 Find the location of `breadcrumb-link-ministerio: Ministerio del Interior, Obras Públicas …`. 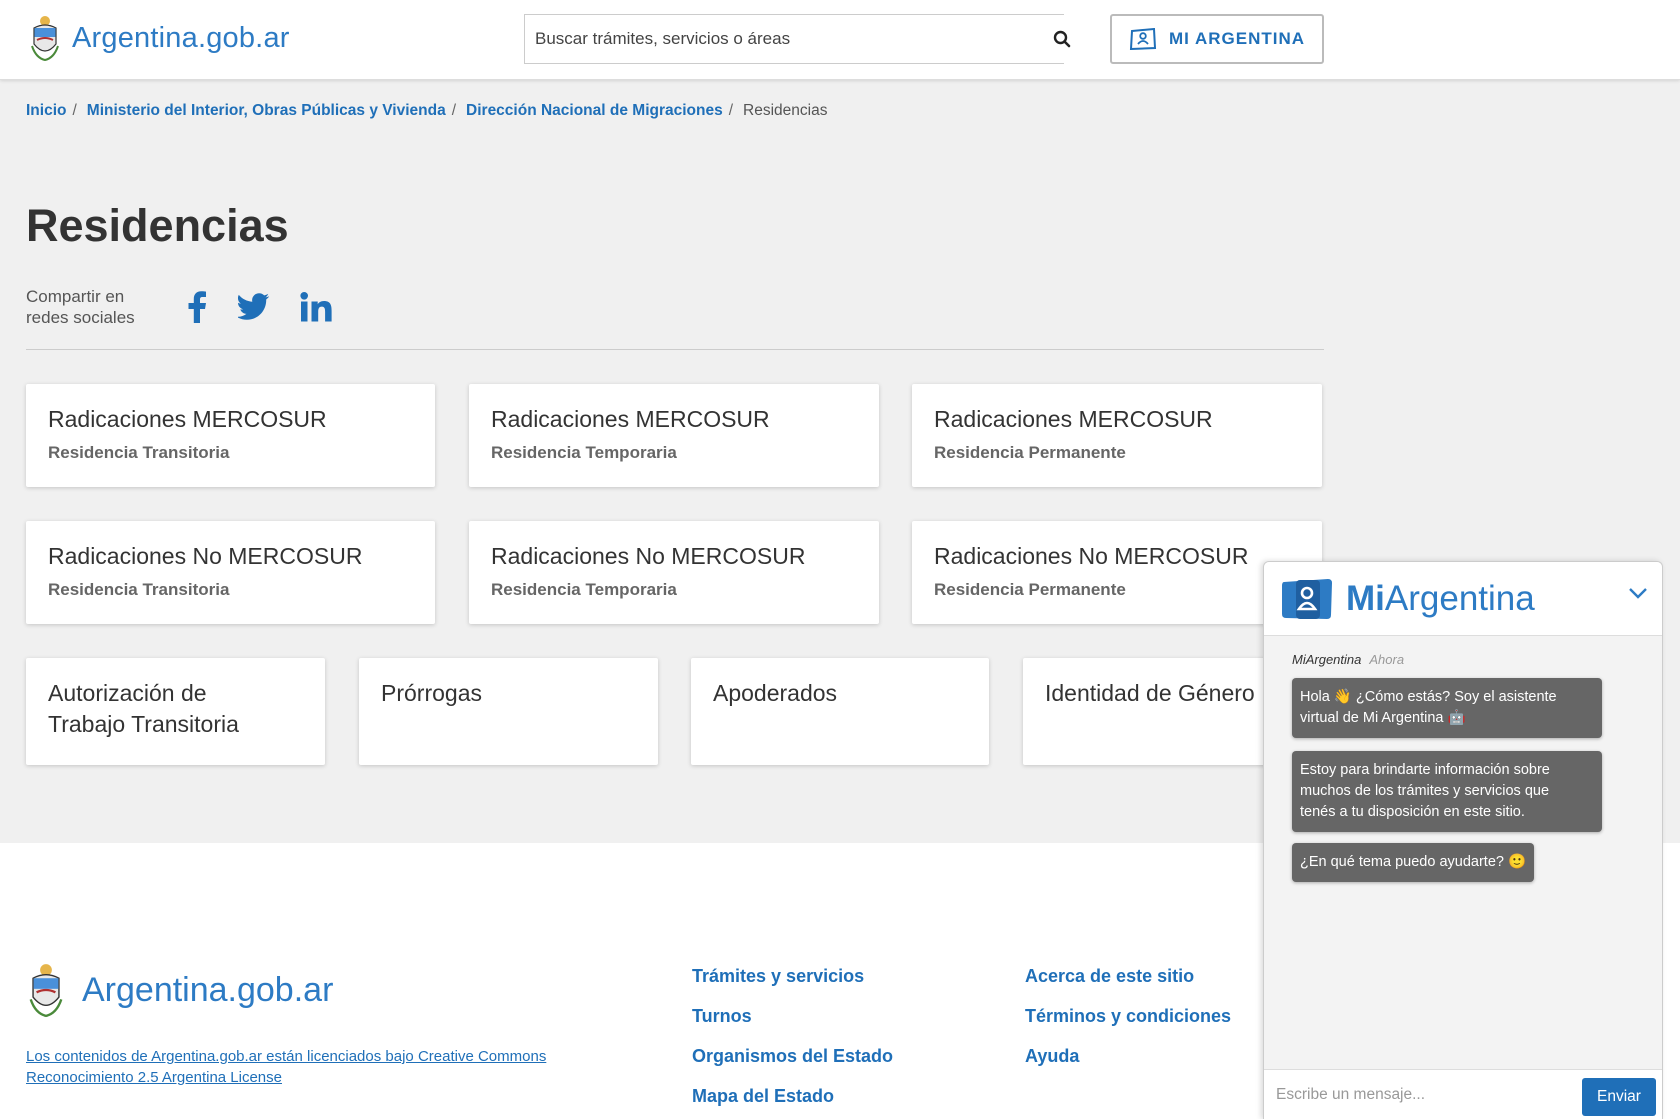

breadcrumb-link-ministerio: Ministerio del Interior, Obras Públicas … is located at coordinates (266, 111).